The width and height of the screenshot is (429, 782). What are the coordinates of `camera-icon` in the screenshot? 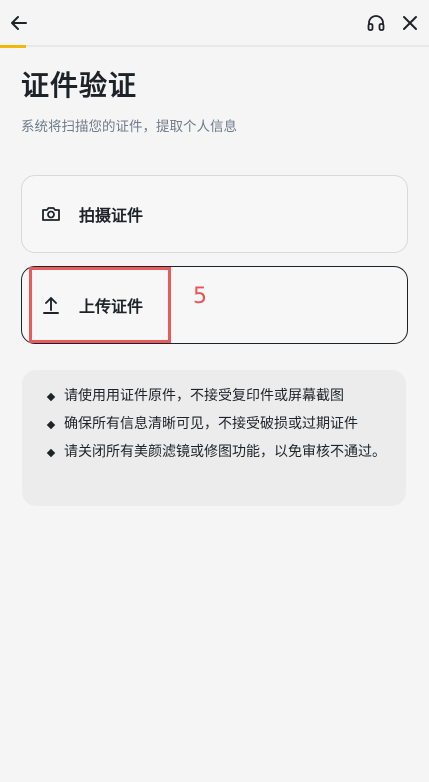 It's located at (51, 214).